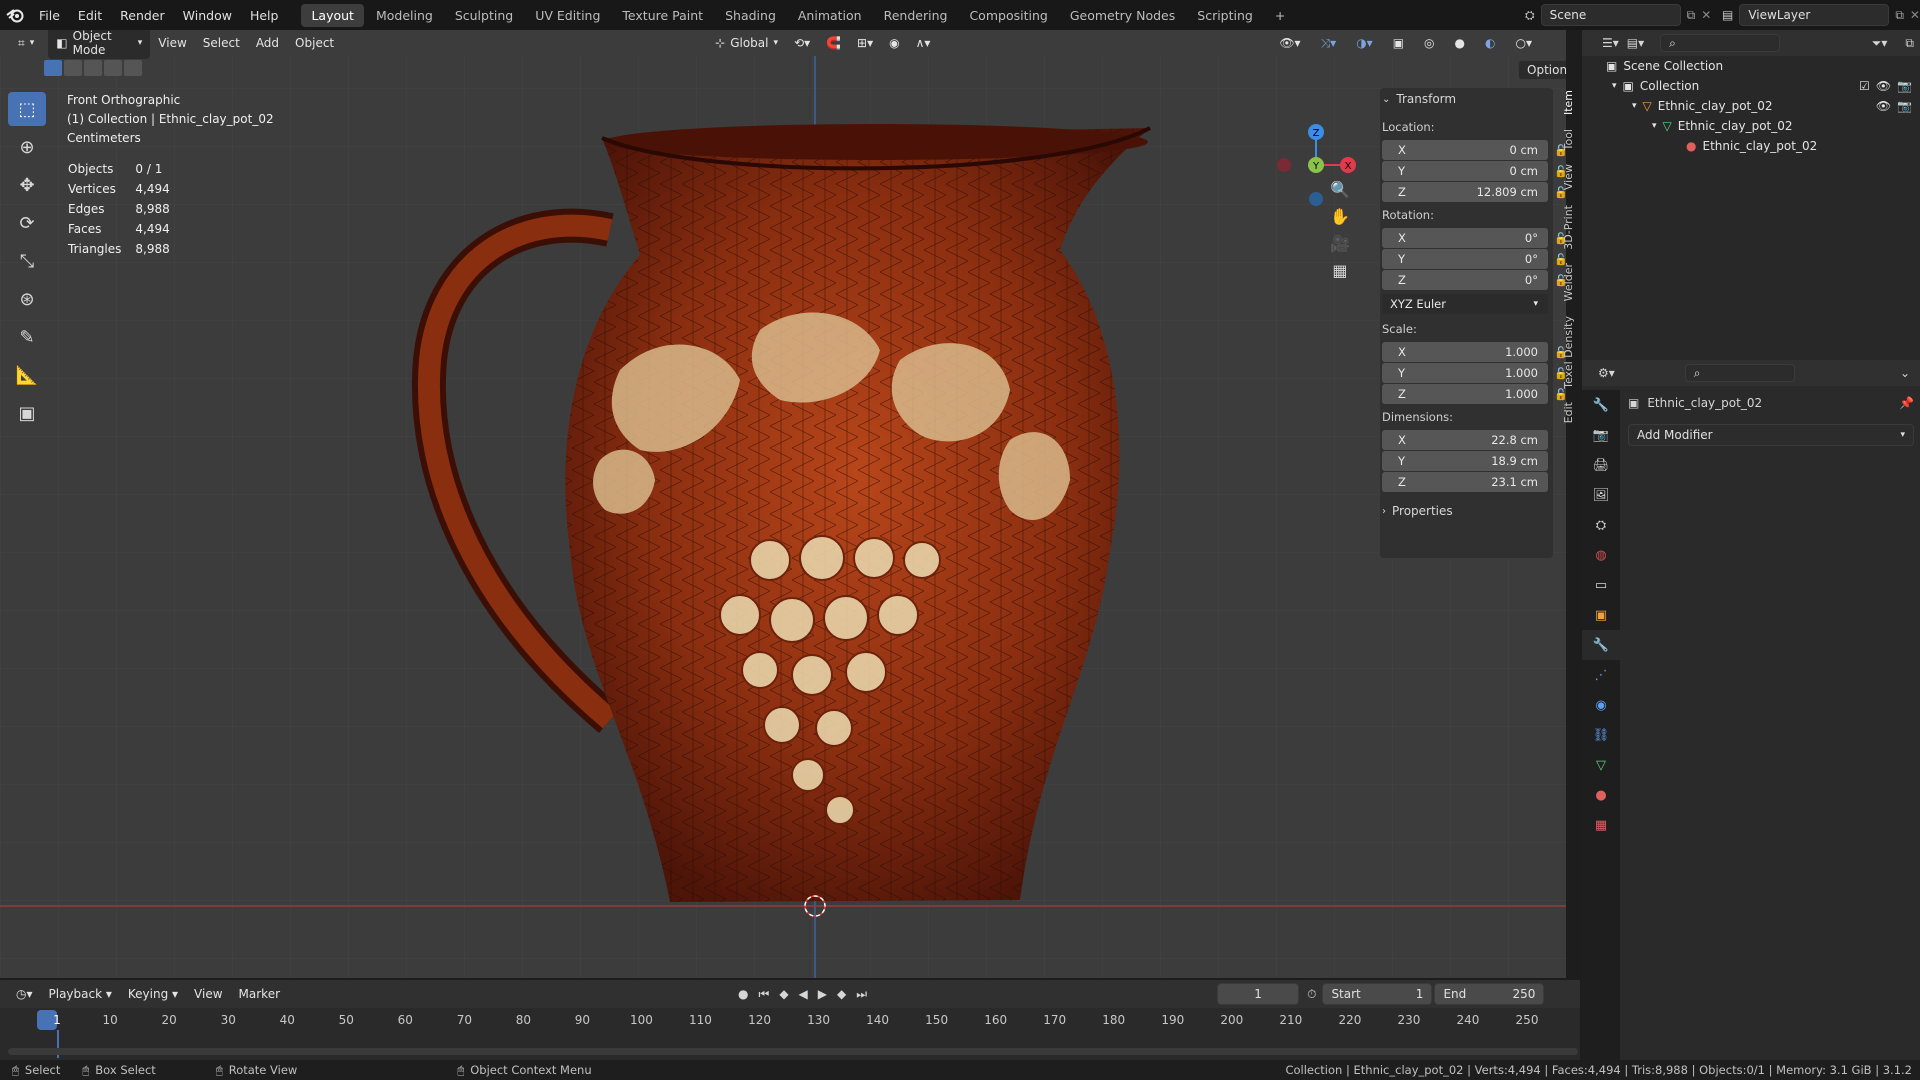  Describe the element at coordinates (1490, 43) in the screenshot. I see `material-shading-icon: ◐` at that location.